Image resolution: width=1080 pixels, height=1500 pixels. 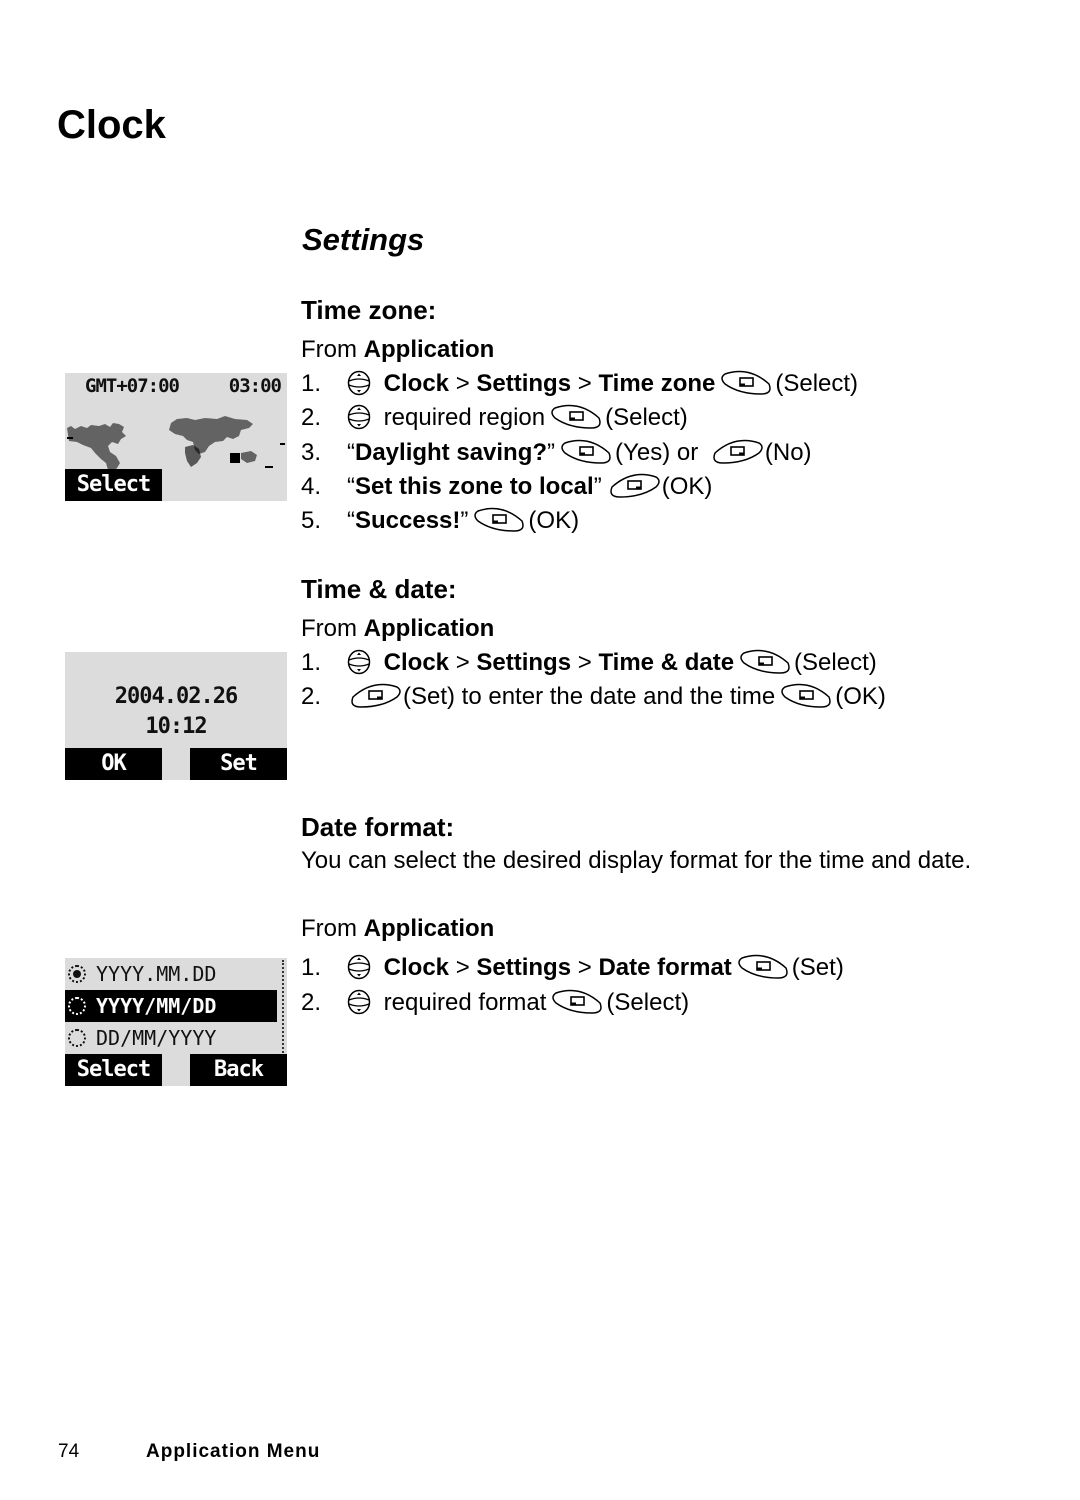 I want to click on step-action: (No), so click(x=788, y=452).